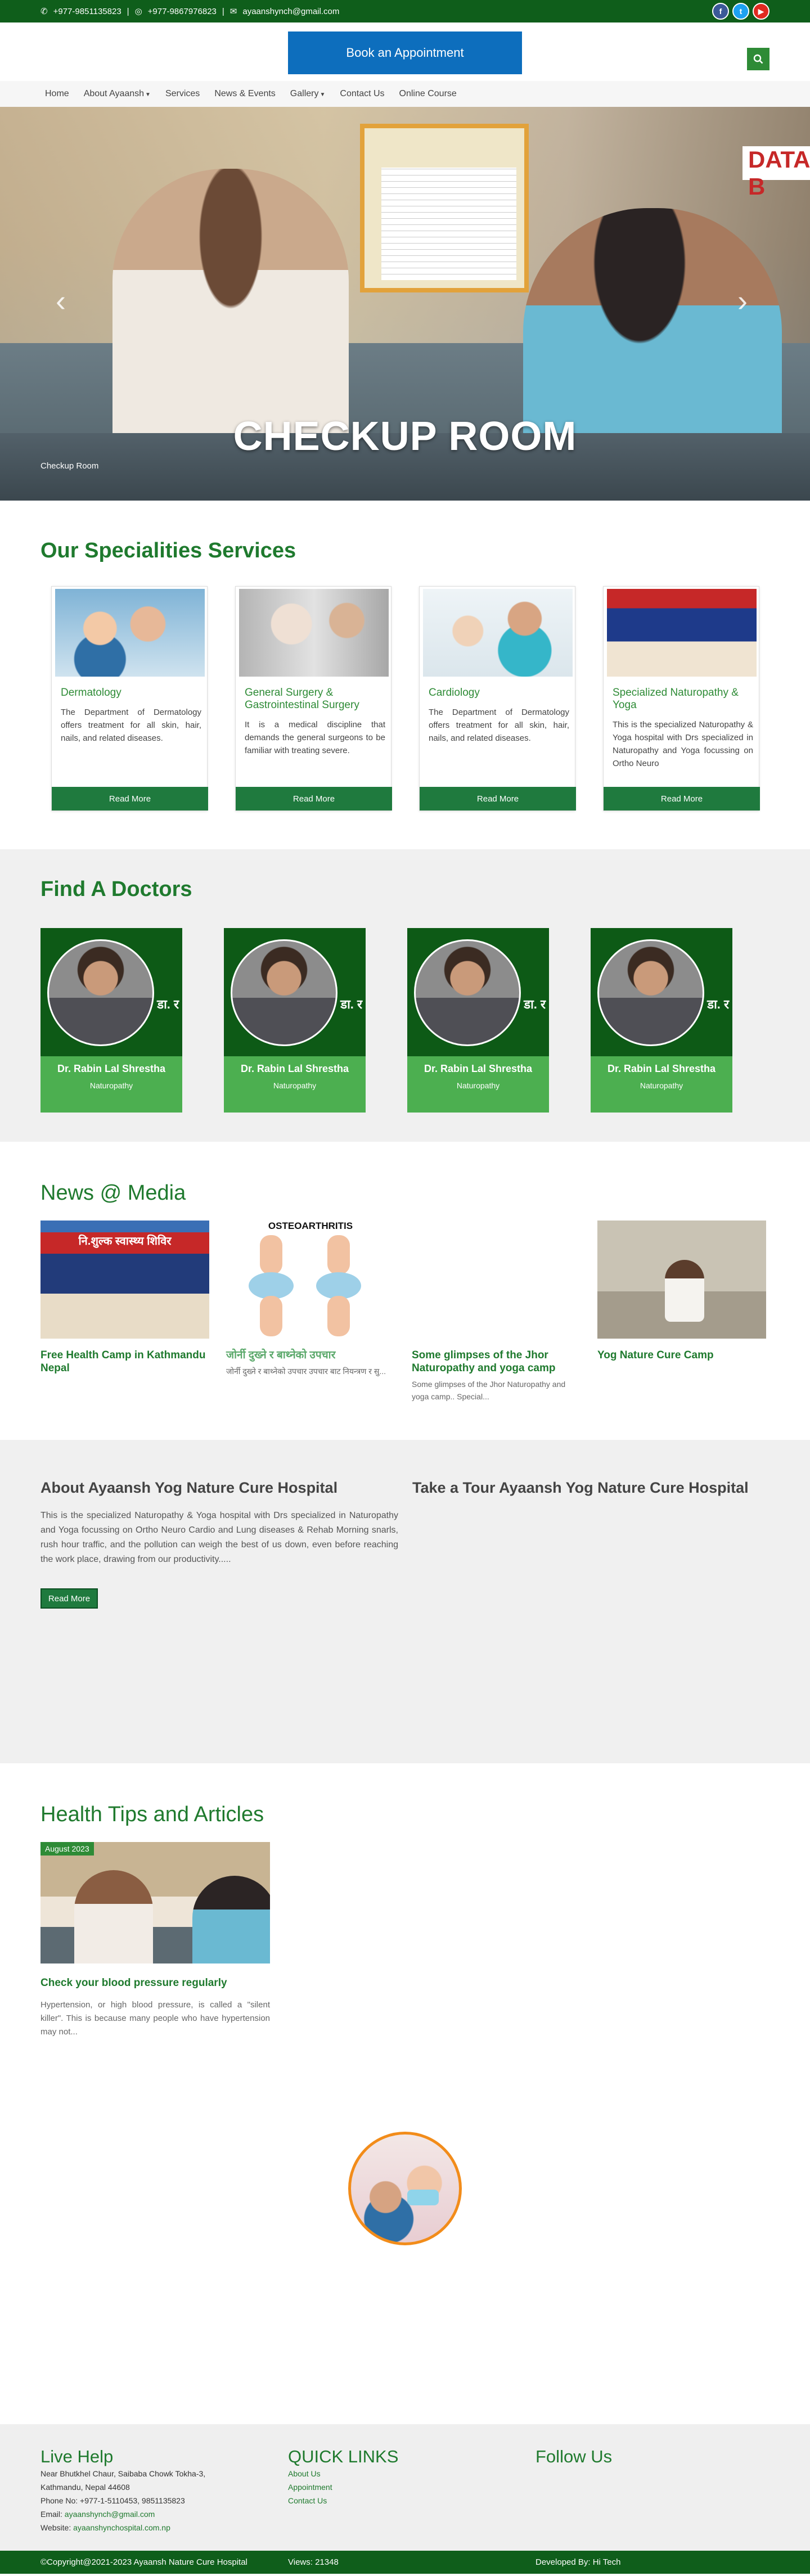  I want to click on article-title: Check your blood pressure regularly, so click(155, 1983).